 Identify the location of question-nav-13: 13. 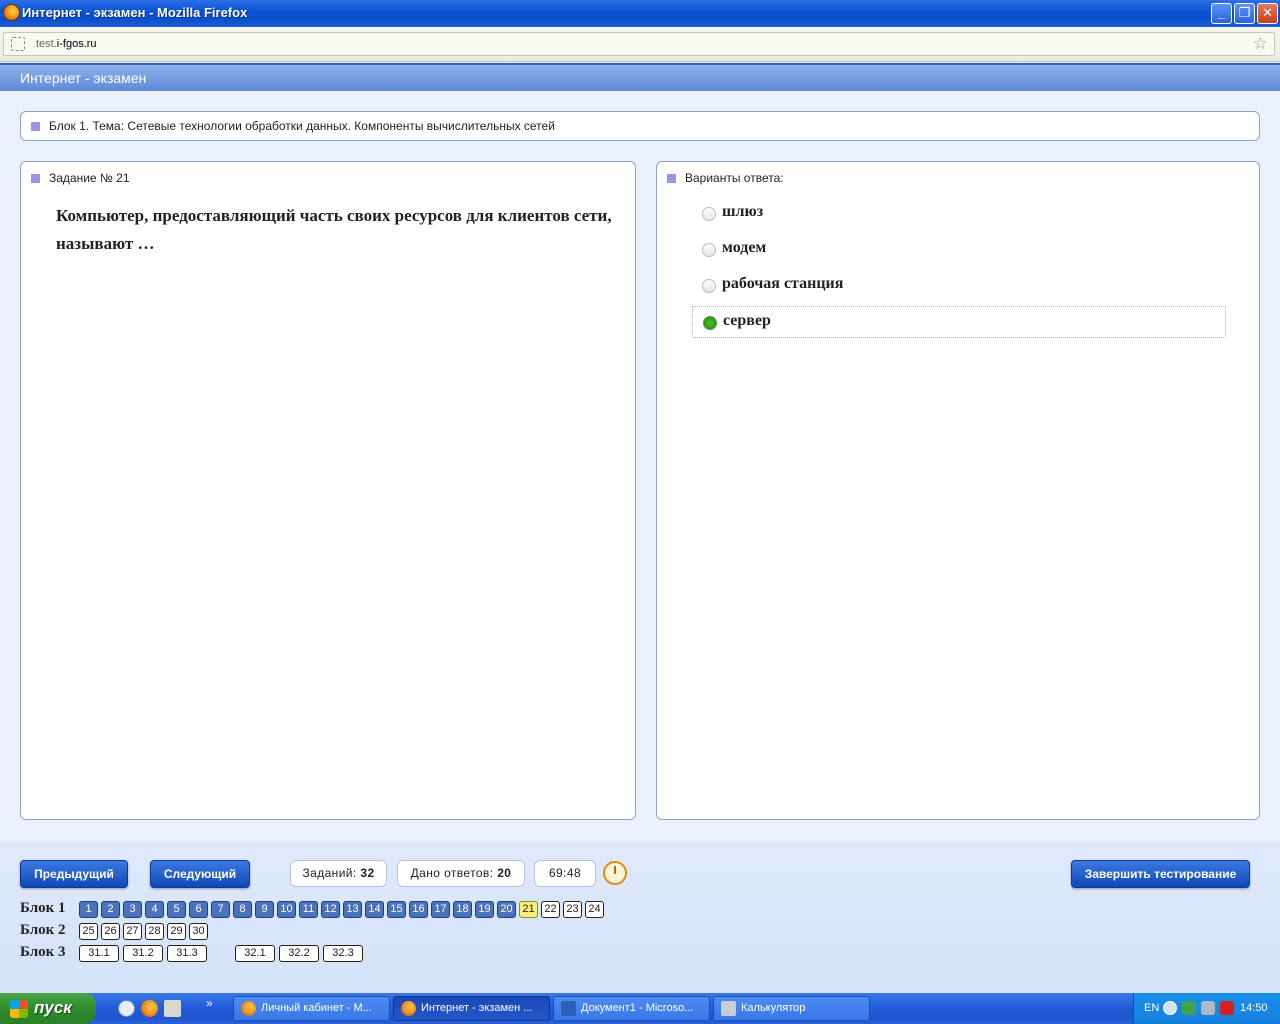
(352, 909).